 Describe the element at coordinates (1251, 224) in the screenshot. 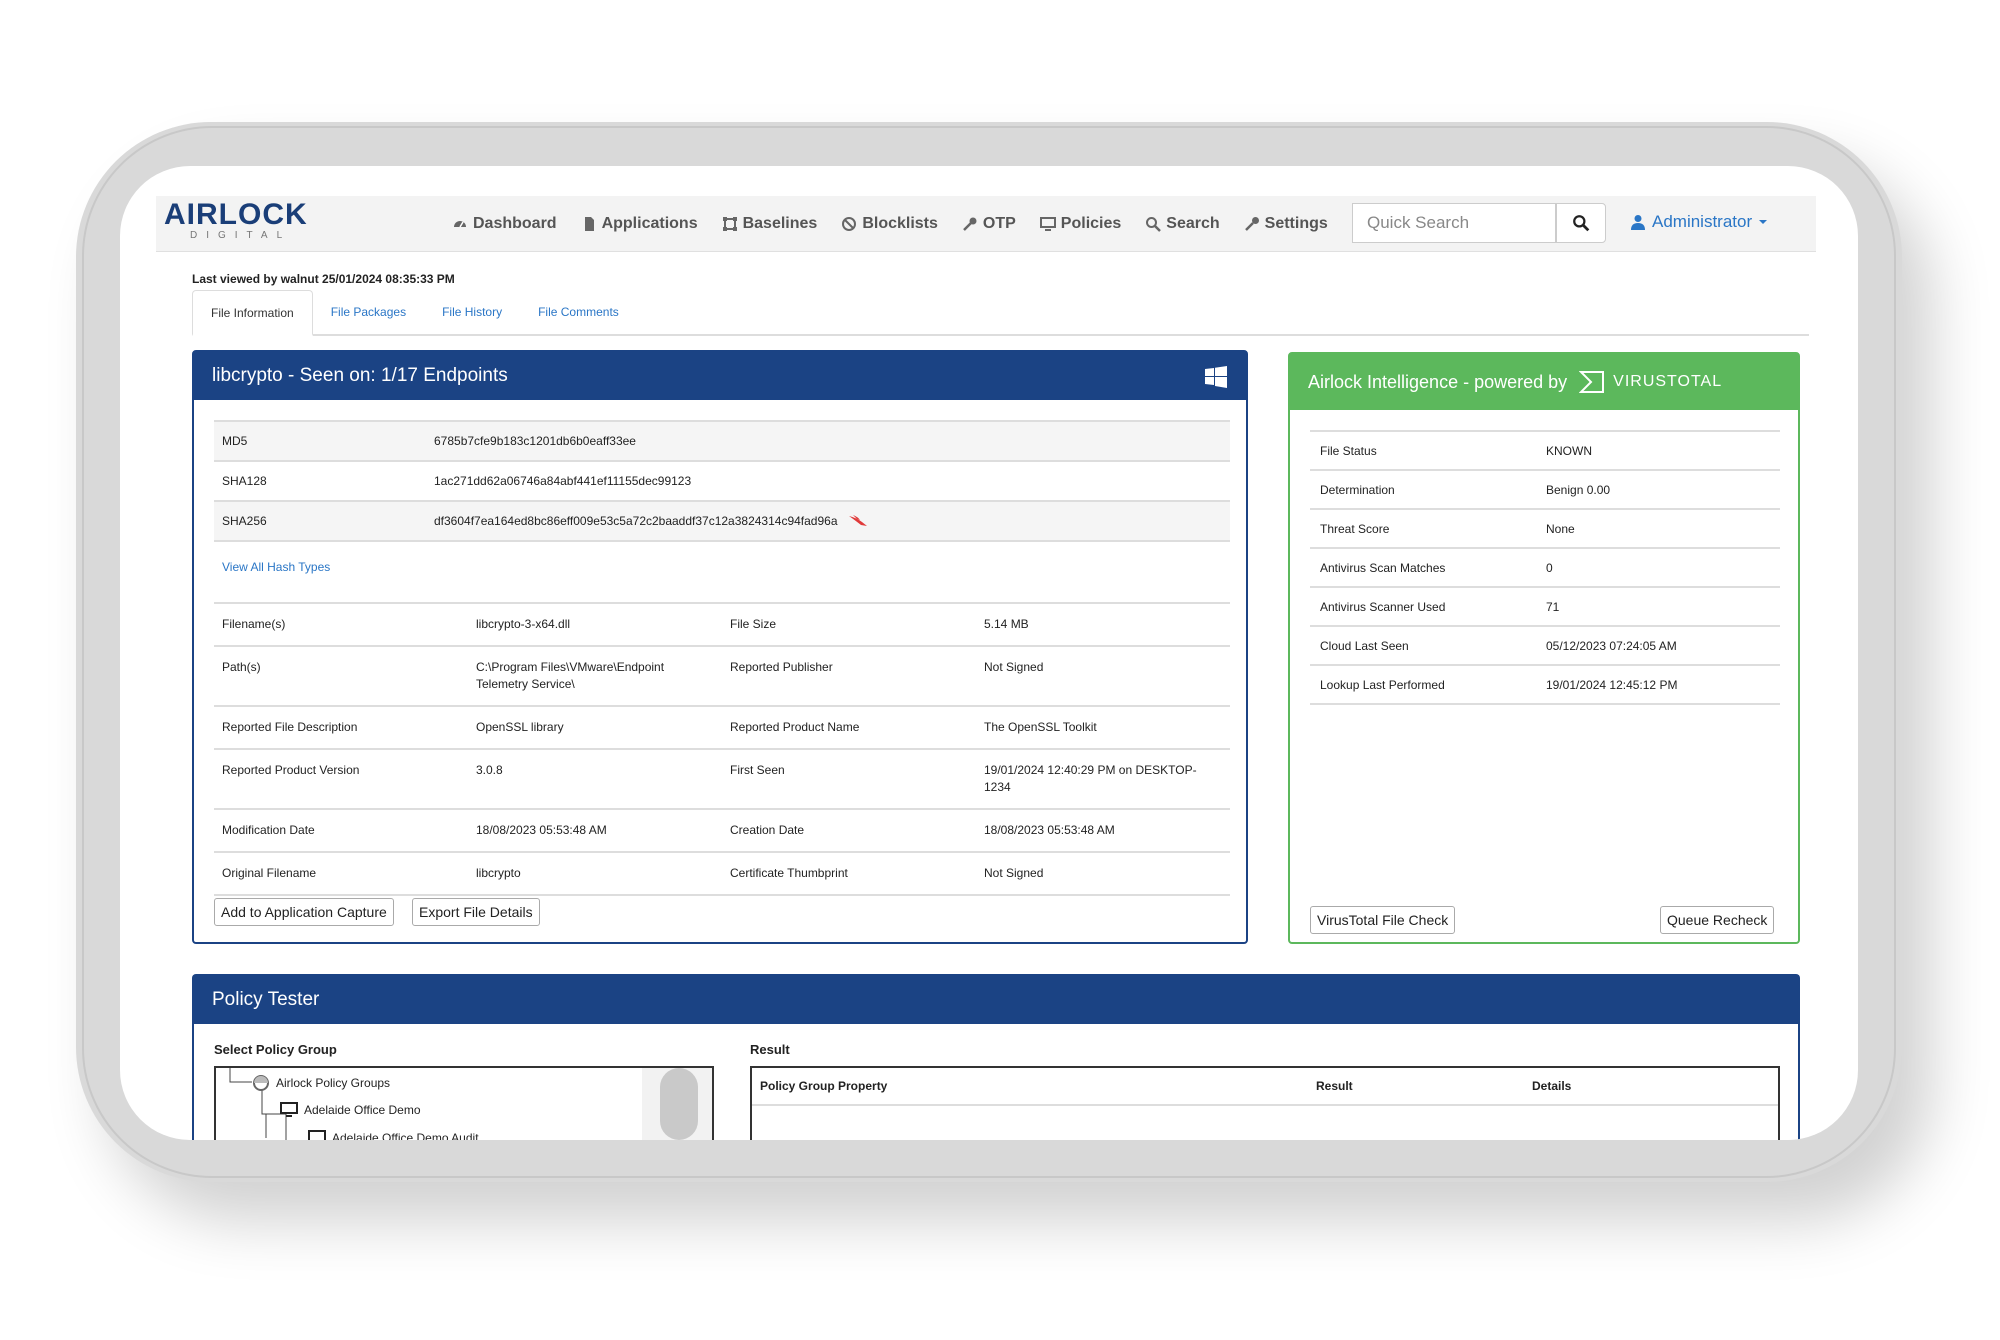

I see `wrench-icon` at that location.